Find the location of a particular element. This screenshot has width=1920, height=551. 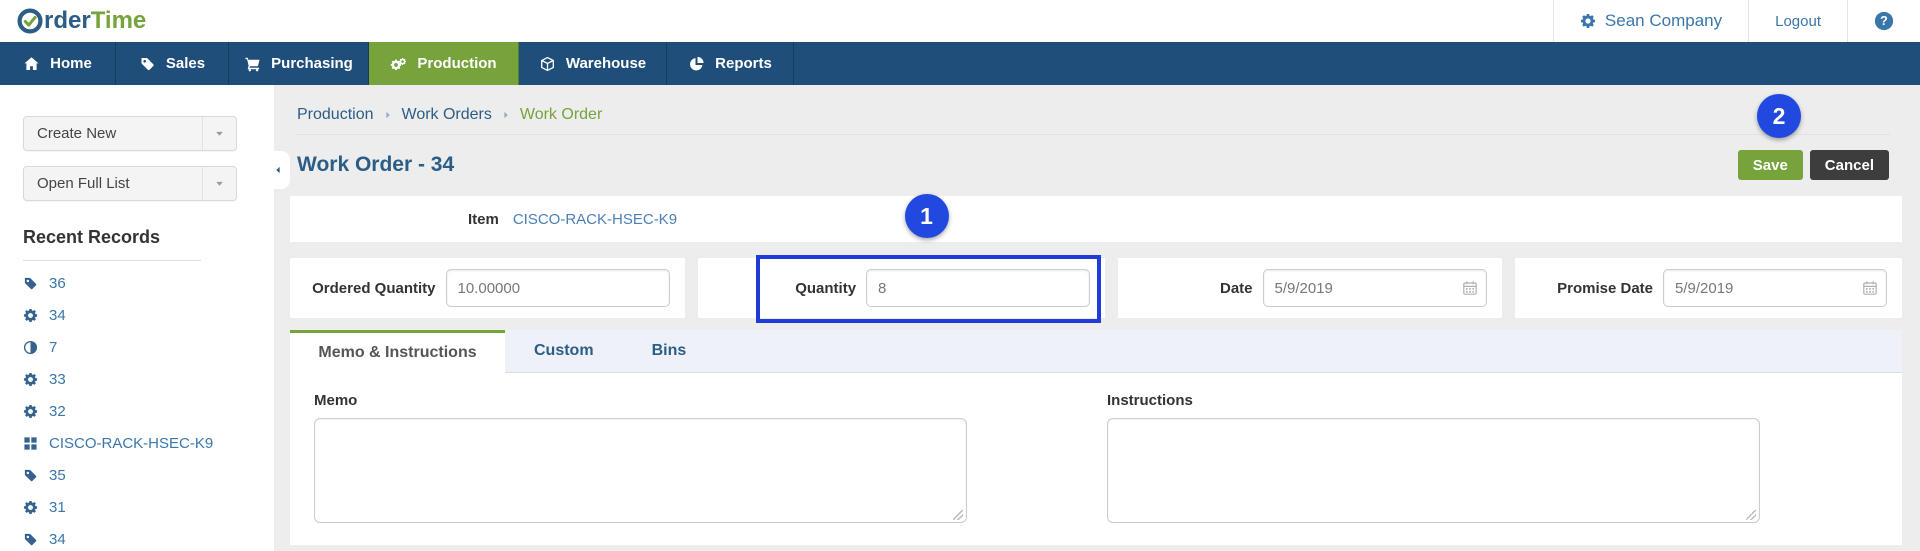

cancel-button: Cancel is located at coordinates (1849, 165).